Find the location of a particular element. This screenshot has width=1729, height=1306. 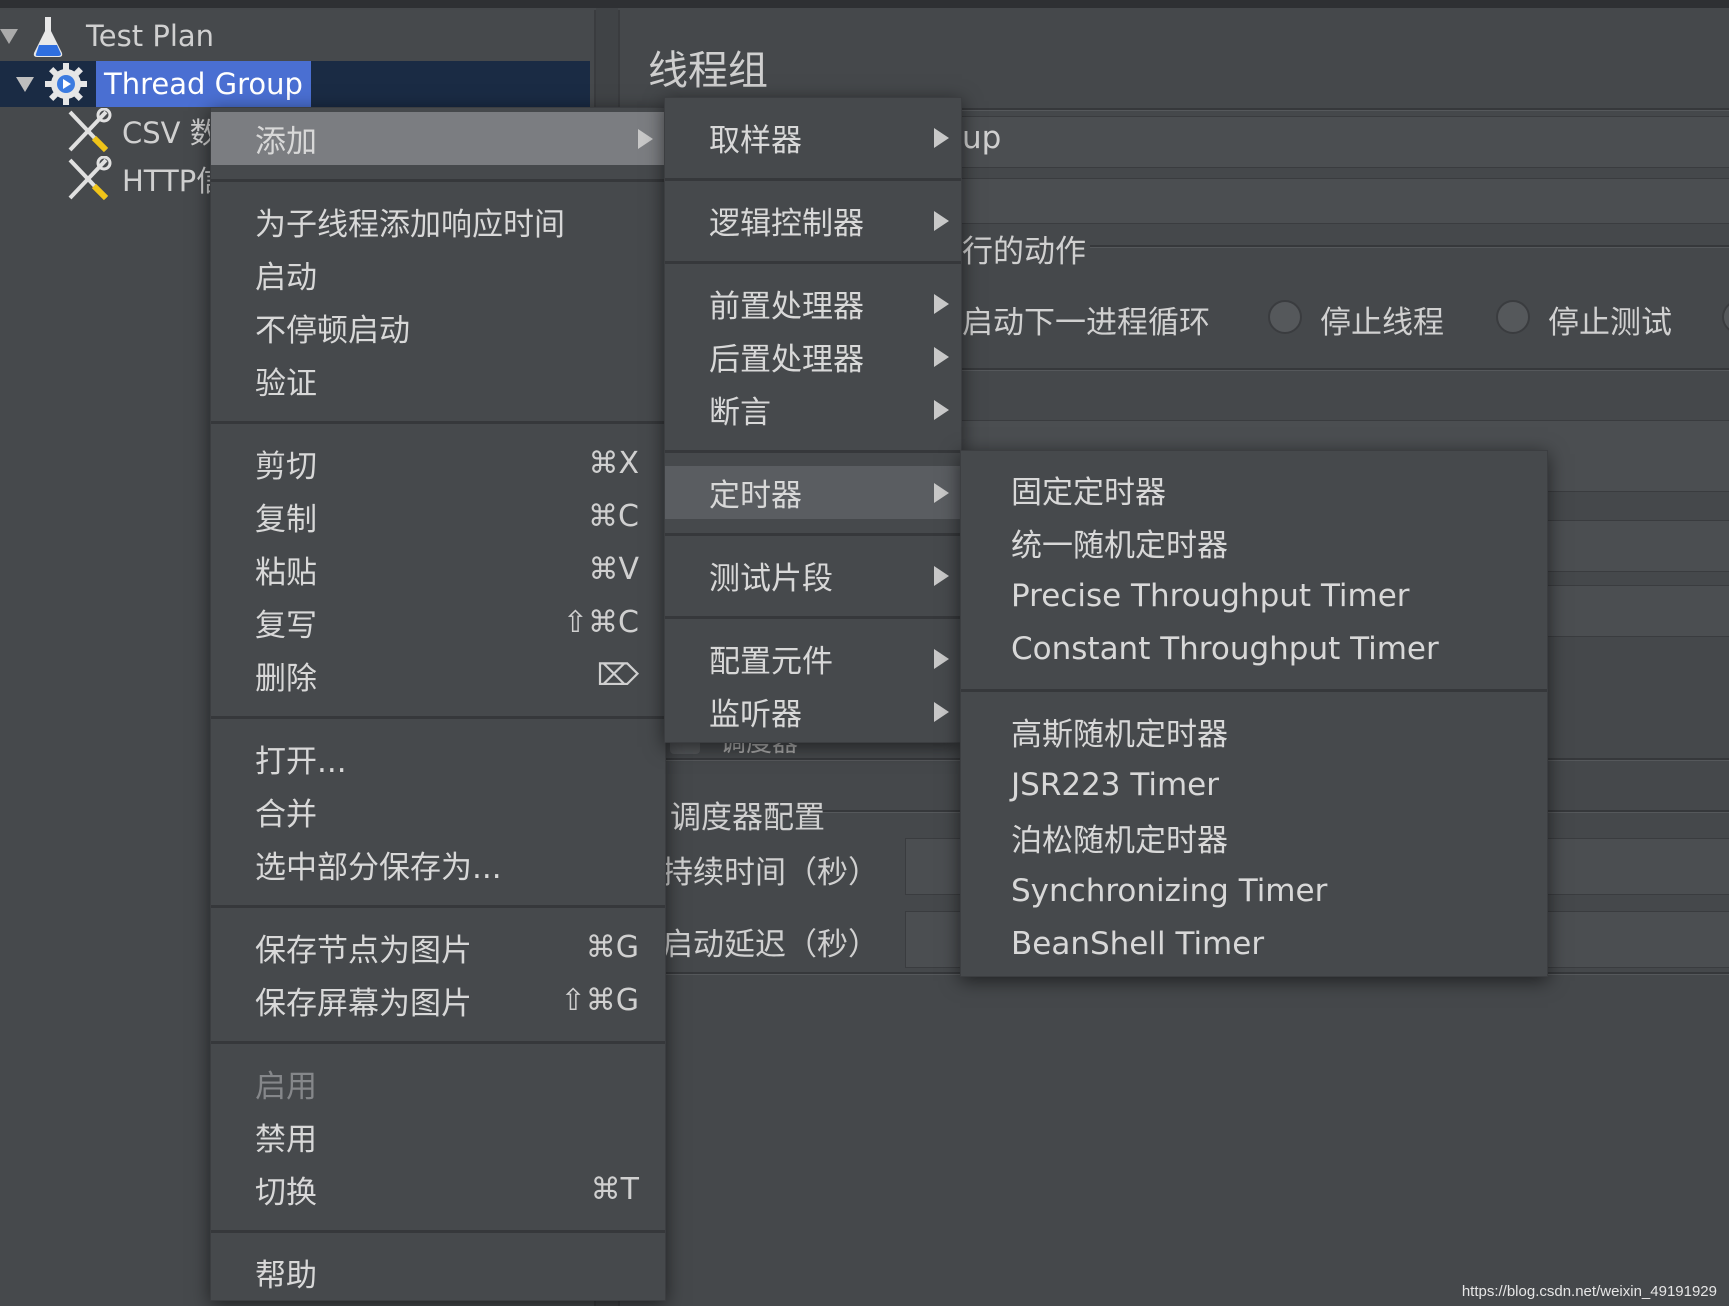

menu-item-label: Synchronizing Timer is located at coordinates (1169, 890).